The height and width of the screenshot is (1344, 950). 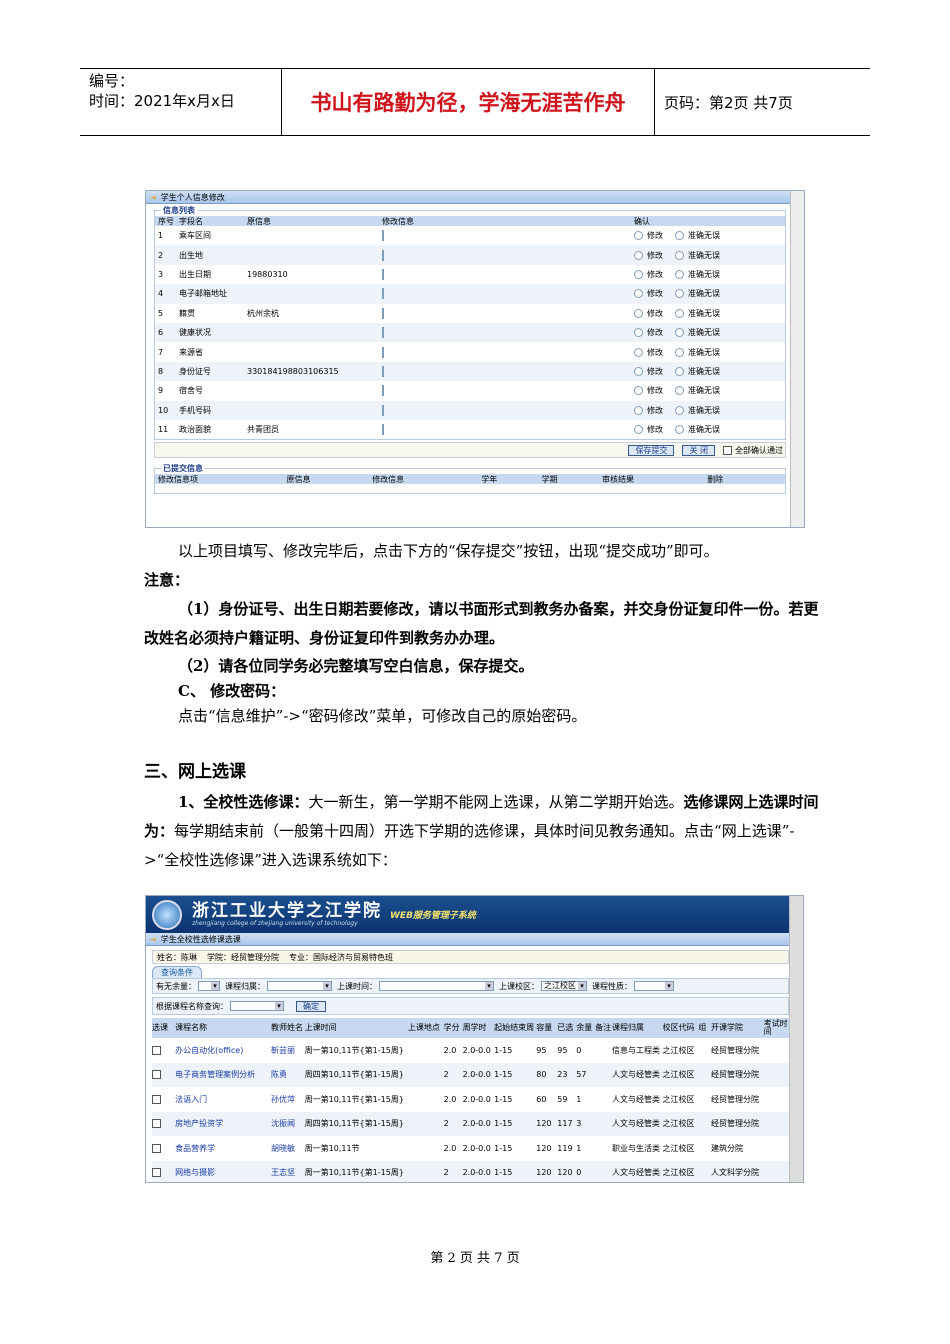 What do you see at coordinates (267, 274) in the screenshot?
I see `original-value: 19880310` at bounding box center [267, 274].